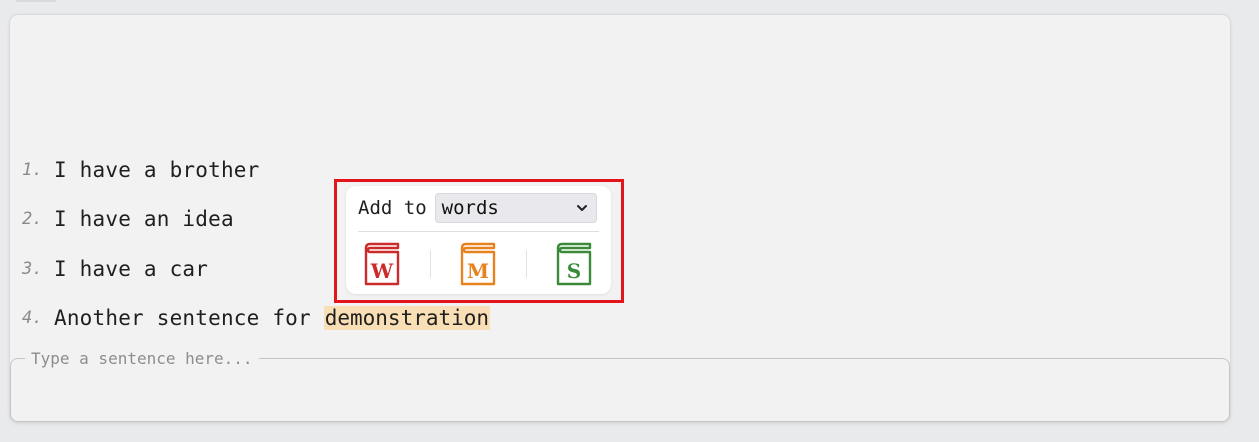 Image resolution: width=1259 pixels, height=442 pixels. Describe the element at coordinates (36, 1) in the screenshot. I see `top-tab-stub` at that location.